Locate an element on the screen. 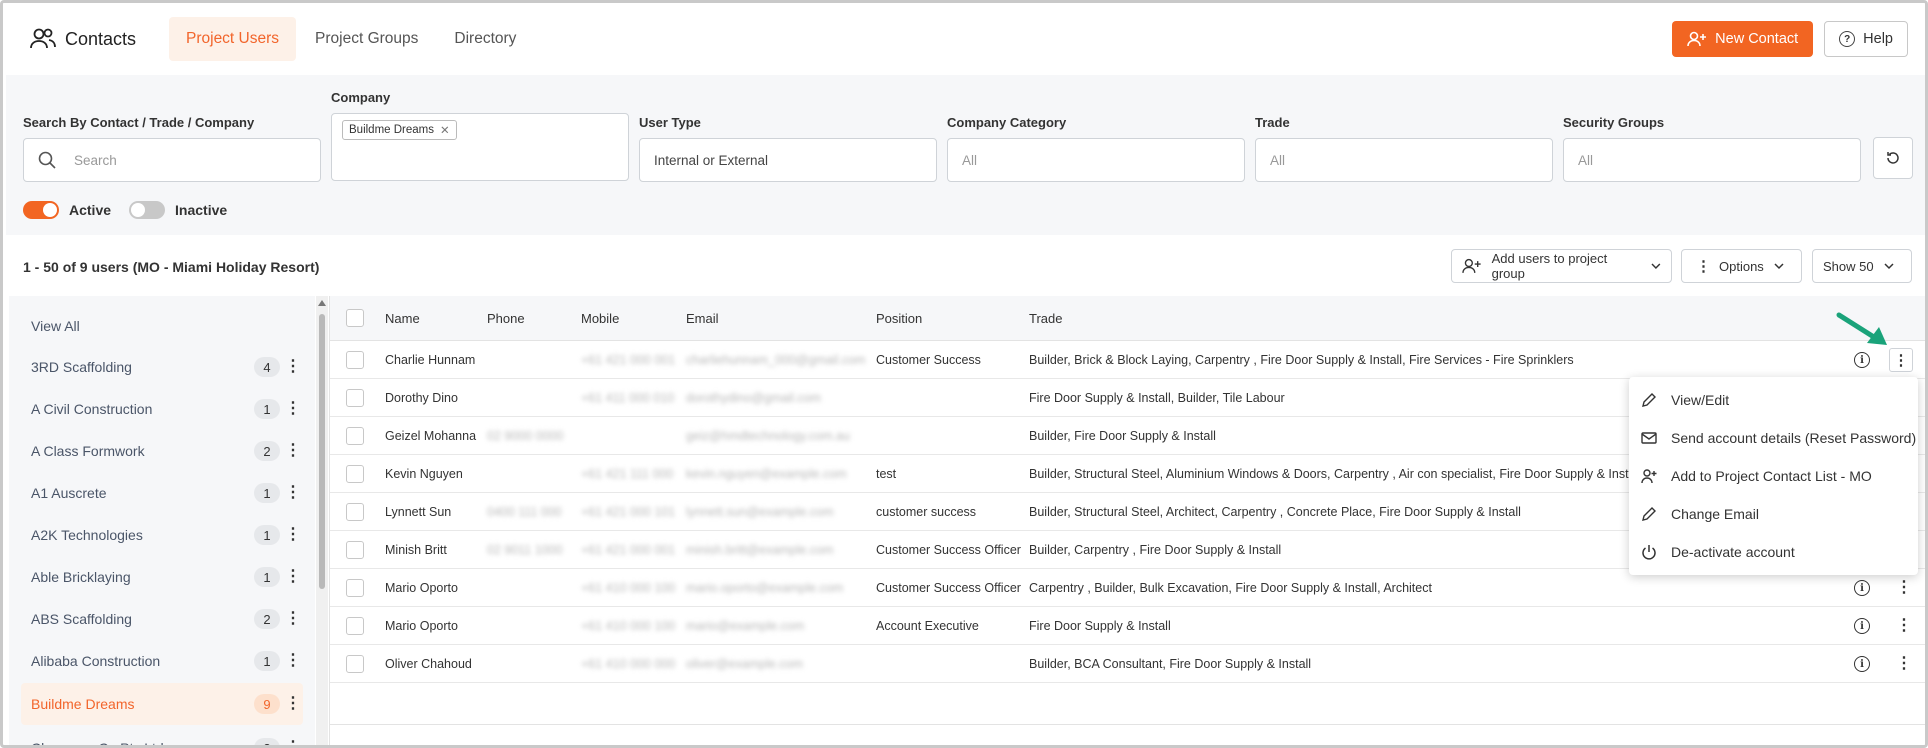  options-label: Options is located at coordinates (1741, 266).